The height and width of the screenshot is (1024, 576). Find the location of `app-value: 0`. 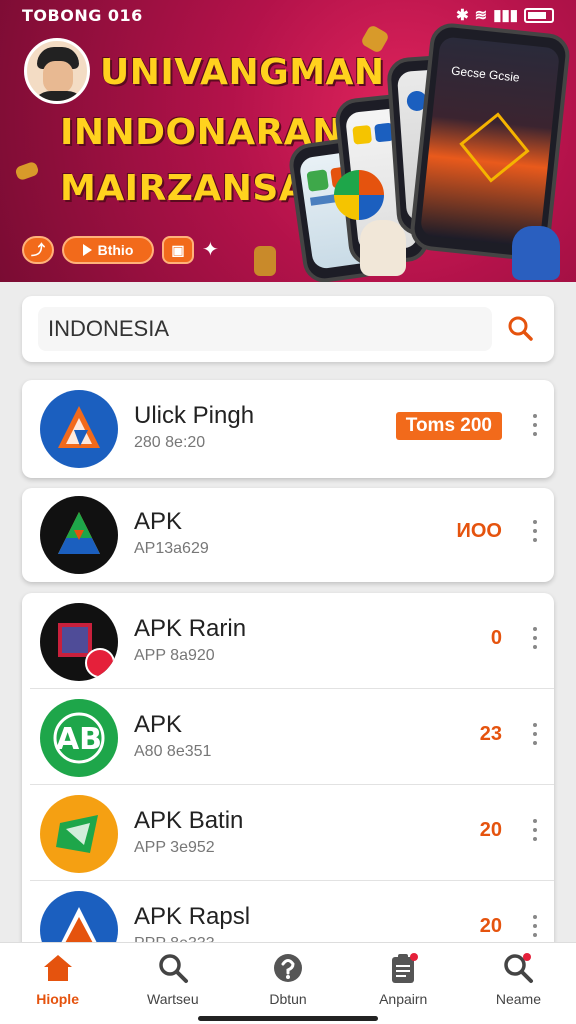

app-value: 0 is located at coordinates (496, 638).